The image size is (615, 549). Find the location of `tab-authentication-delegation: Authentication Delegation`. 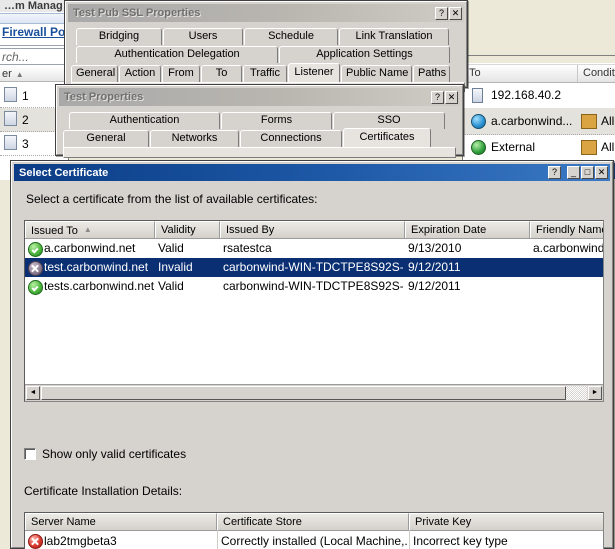

tab-authentication-delegation: Authentication Delegation is located at coordinates (177, 54).